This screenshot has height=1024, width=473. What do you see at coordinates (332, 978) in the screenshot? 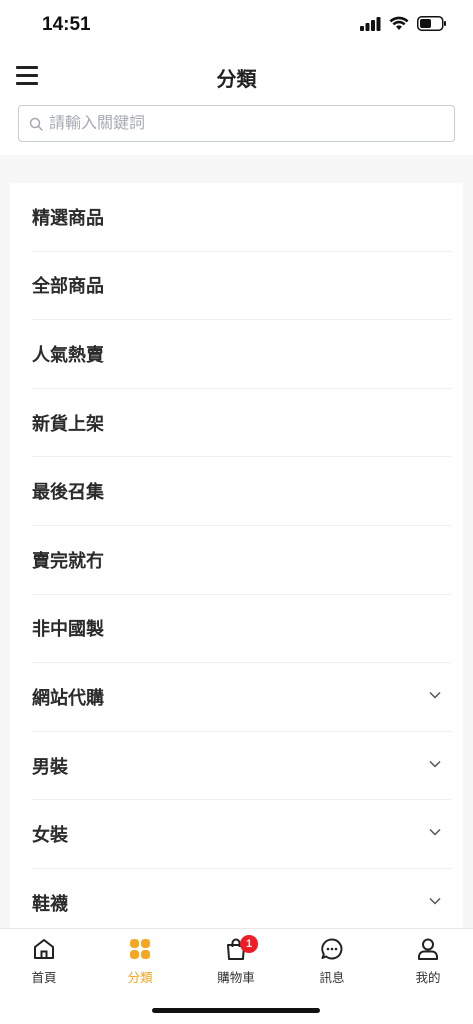
I see `tab-label: 訊息` at bounding box center [332, 978].